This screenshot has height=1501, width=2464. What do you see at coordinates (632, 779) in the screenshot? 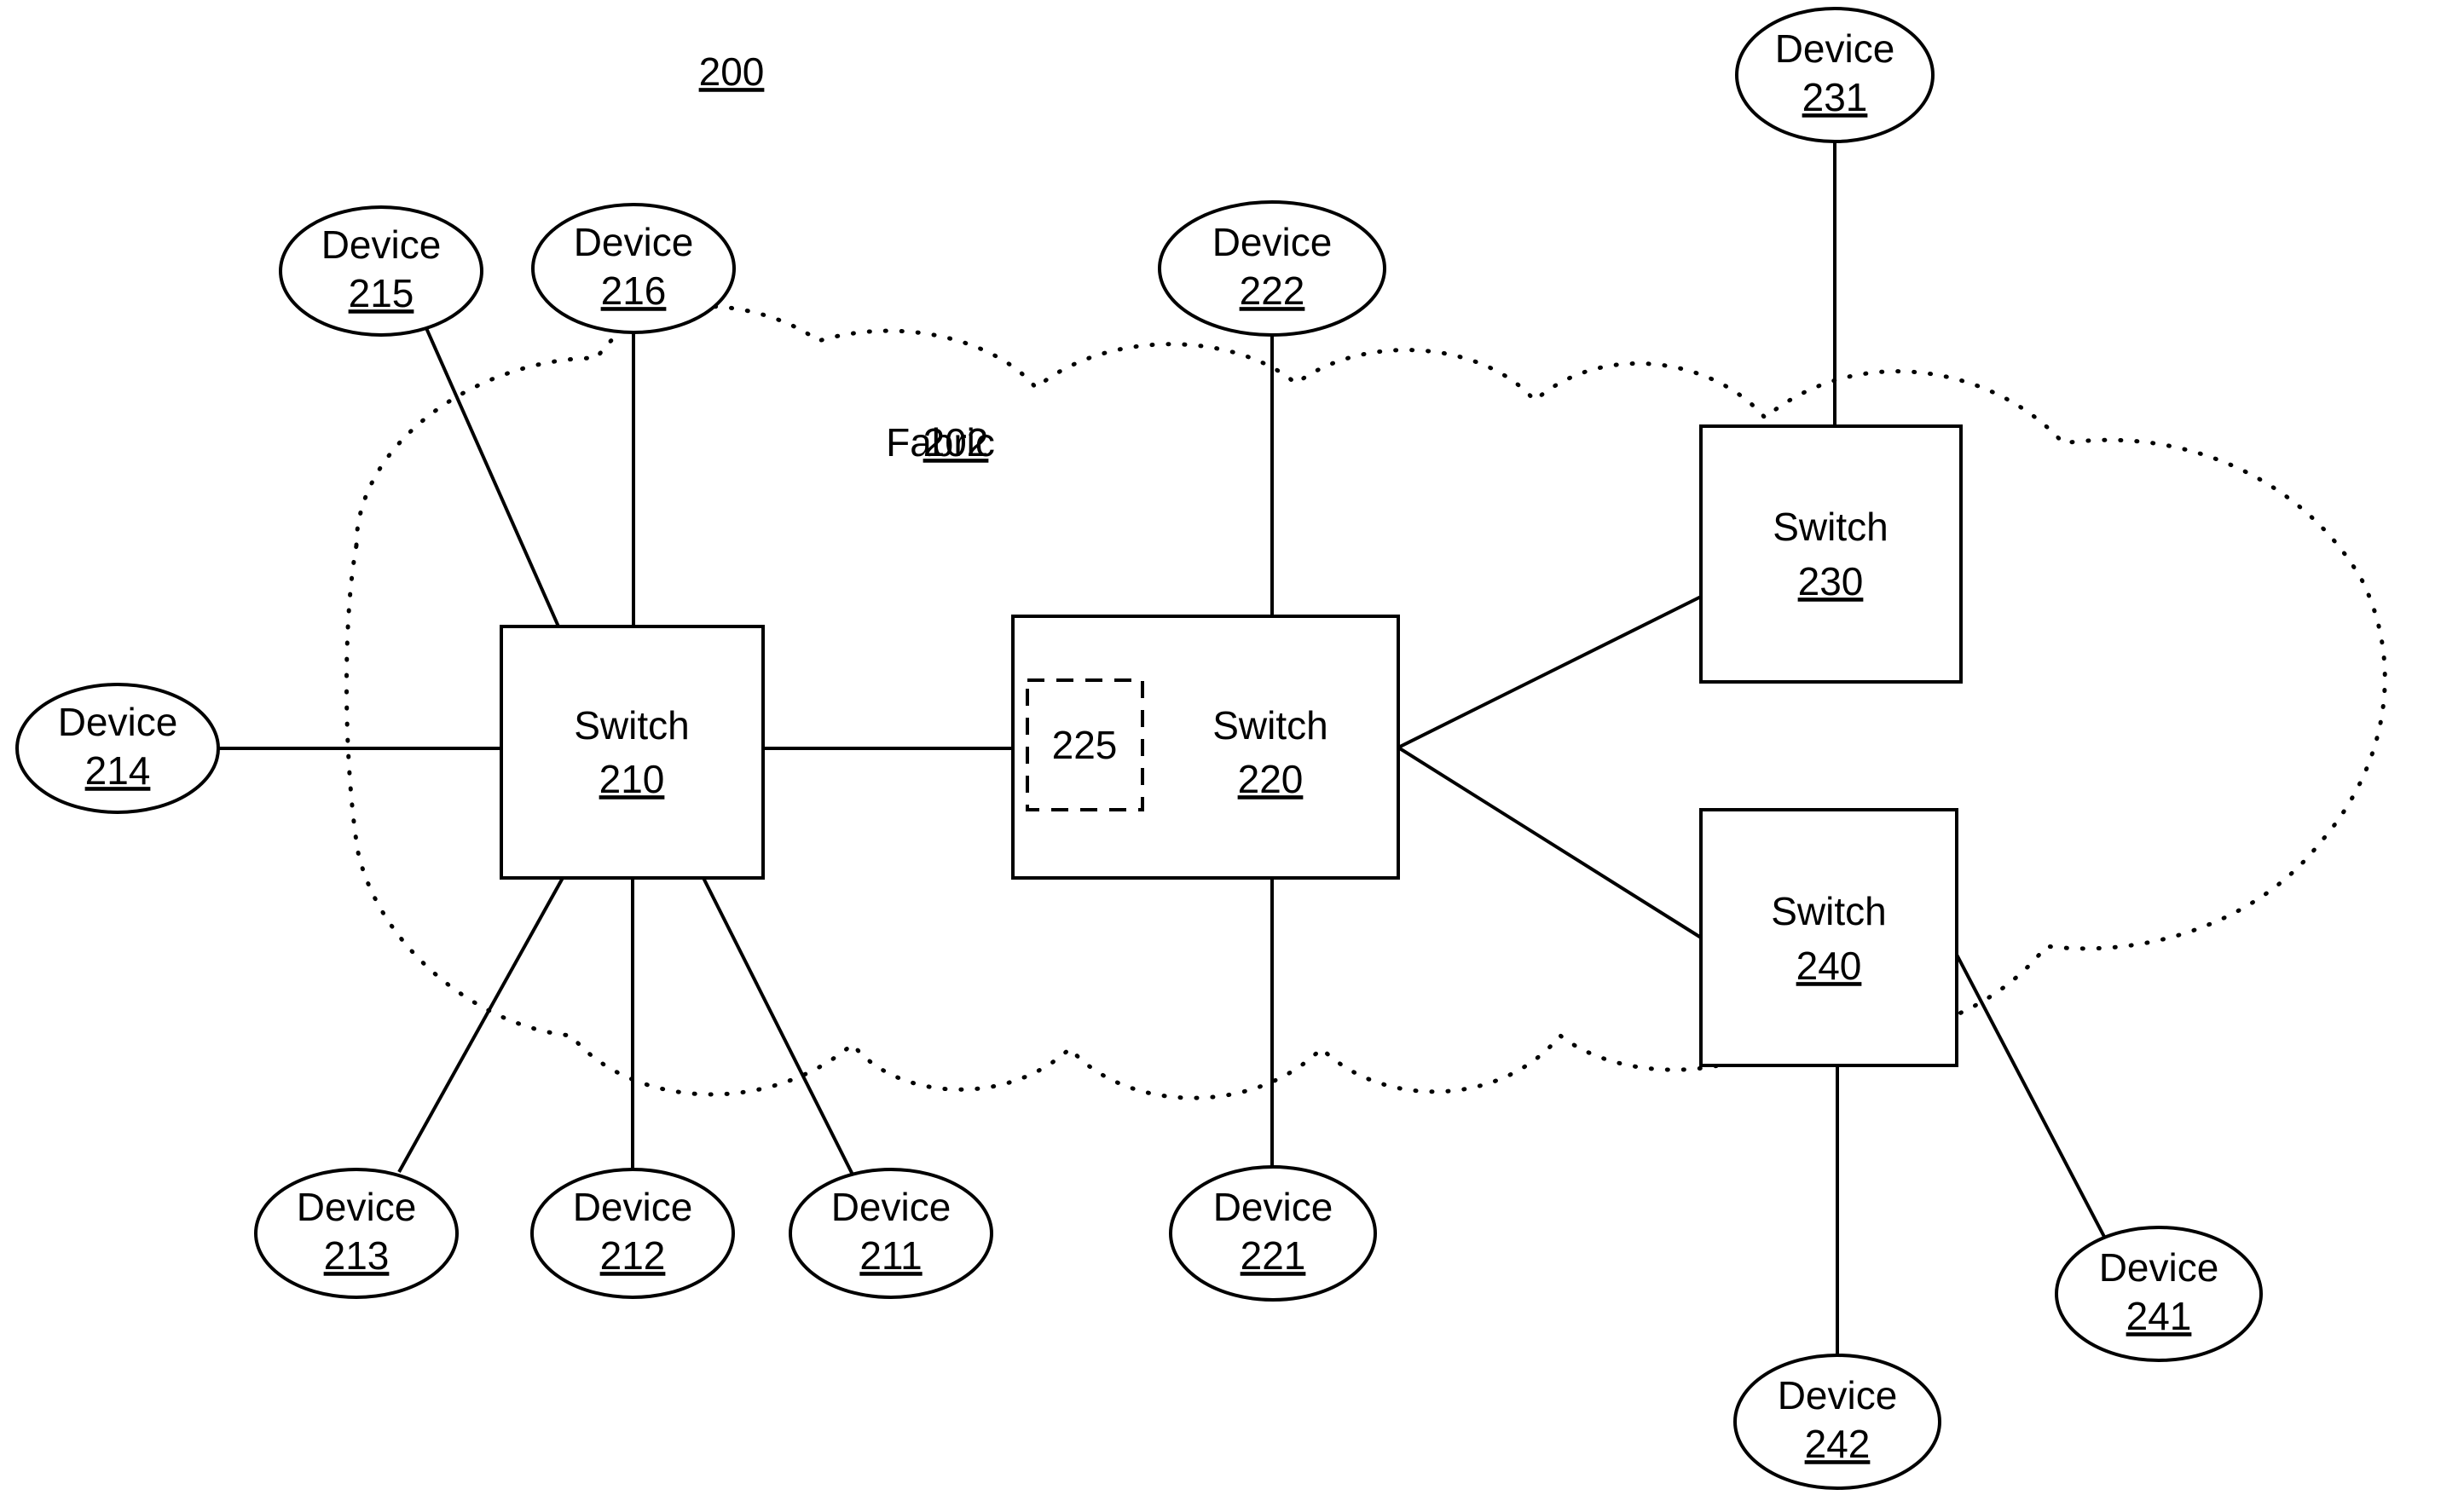
I see `switch-210-number: 210` at bounding box center [632, 779].